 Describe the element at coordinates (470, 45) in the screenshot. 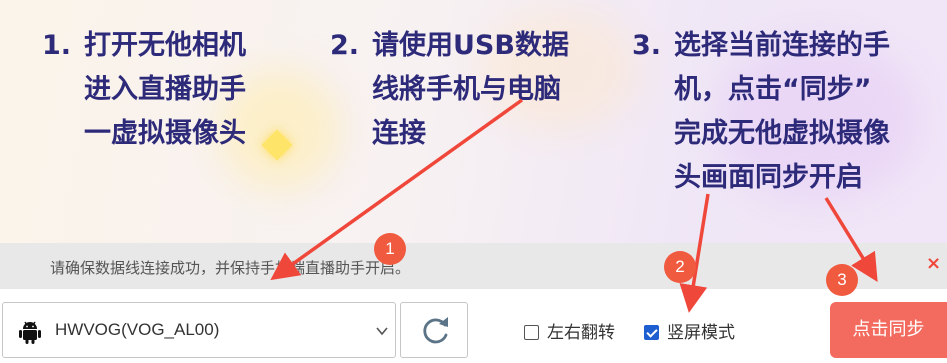

I see `step-line: 请使用USB数据` at that location.